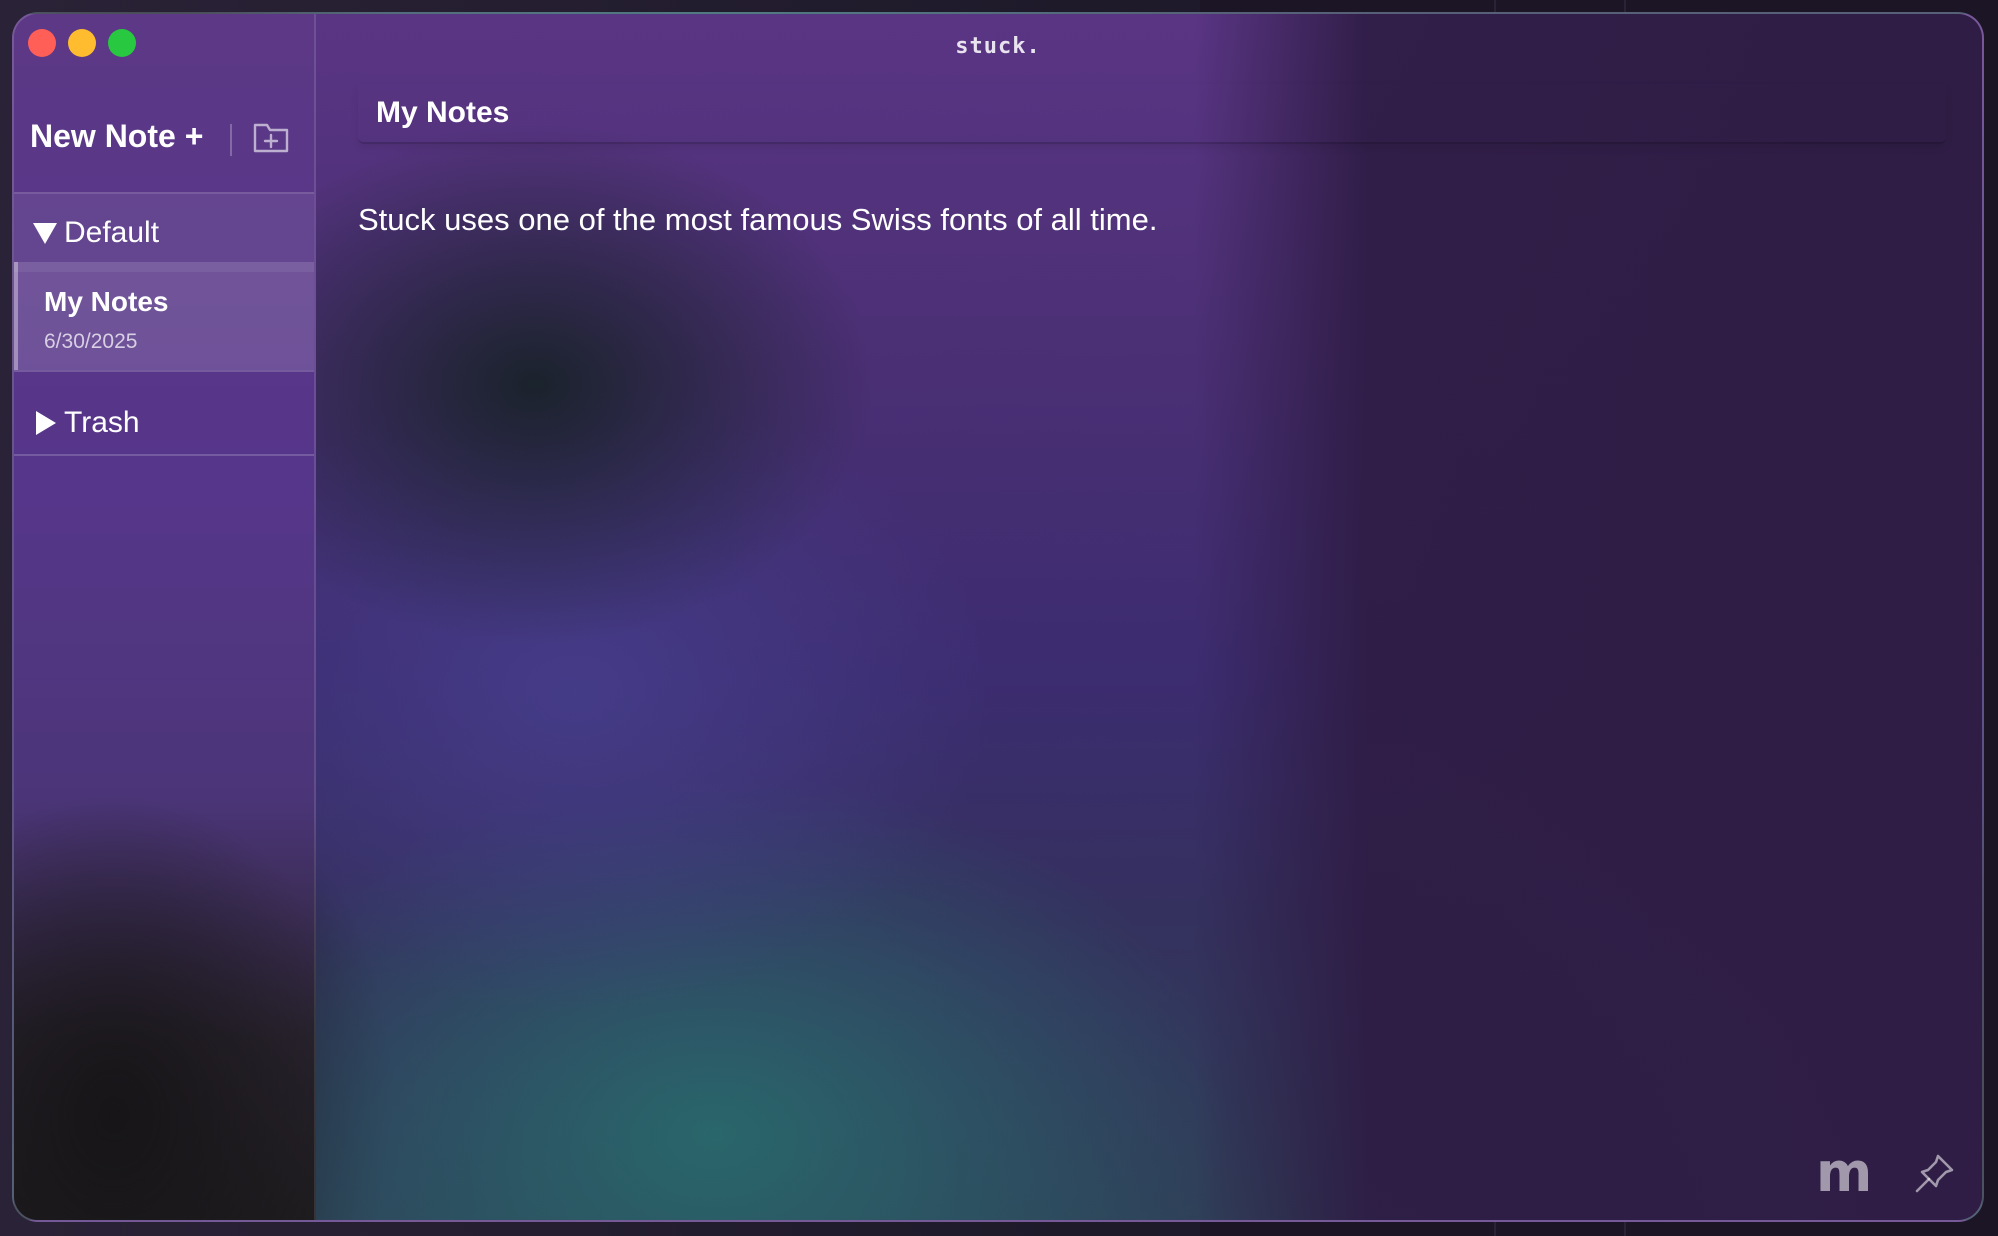  Describe the element at coordinates (164, 423) in the screenshot. I see `folder-trash: Trash` at that location.